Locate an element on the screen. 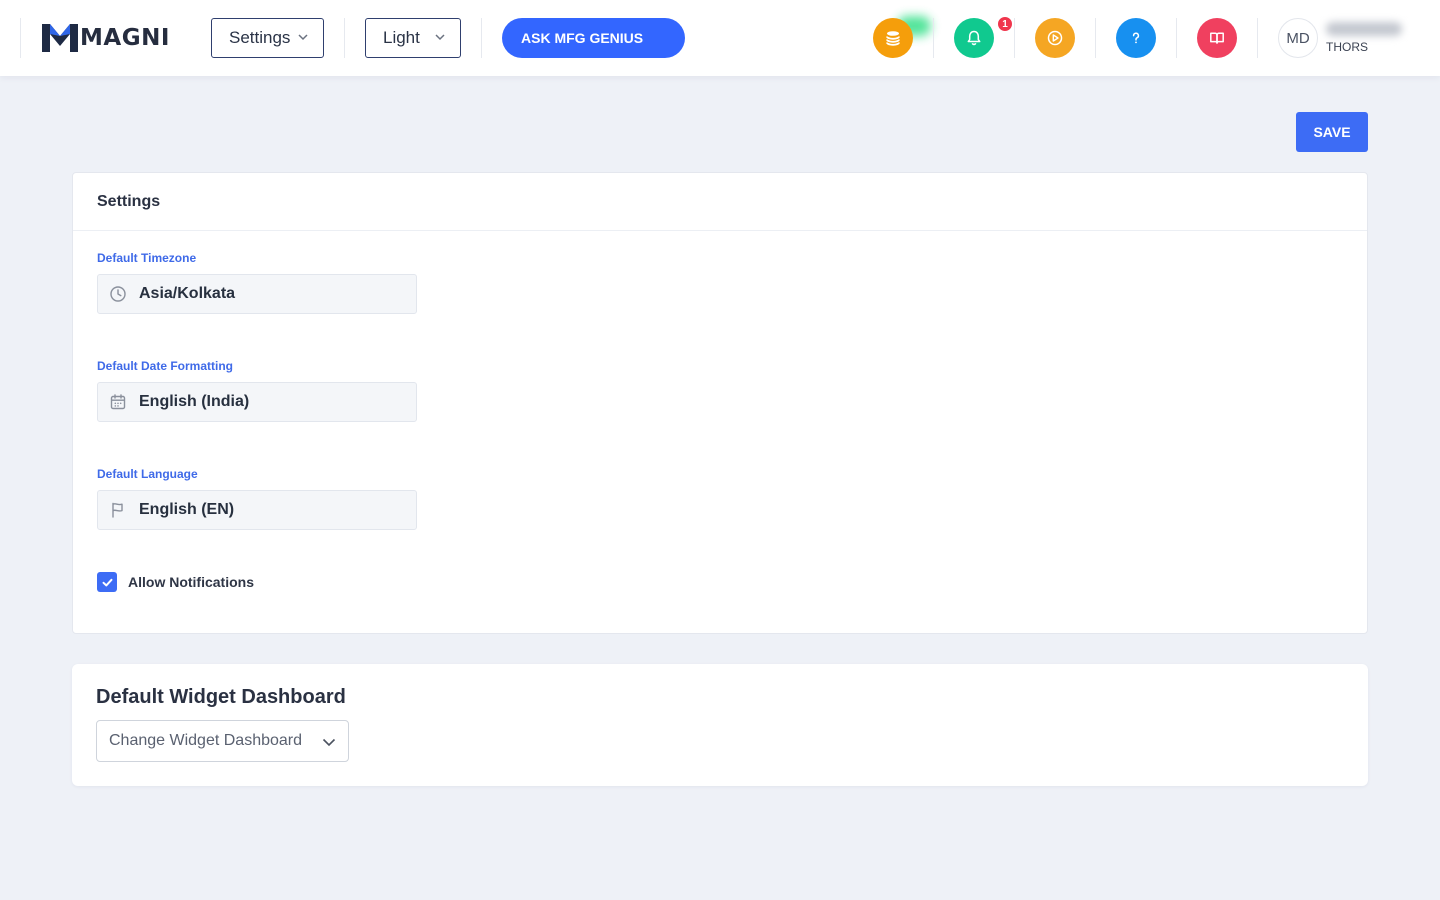  theme-dropdown-label: Light is located at coordinates (401, 37).